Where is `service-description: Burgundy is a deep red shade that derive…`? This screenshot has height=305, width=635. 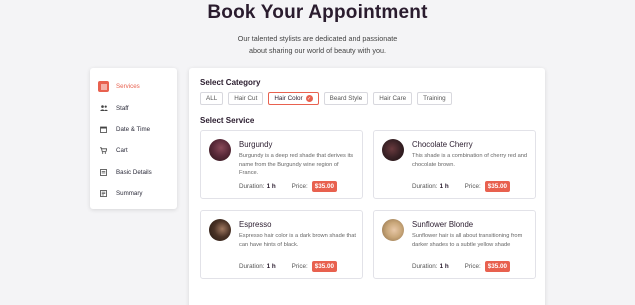 service-description: Burgundy is a deep red shade that derive… is located at coordinates (296, 165).